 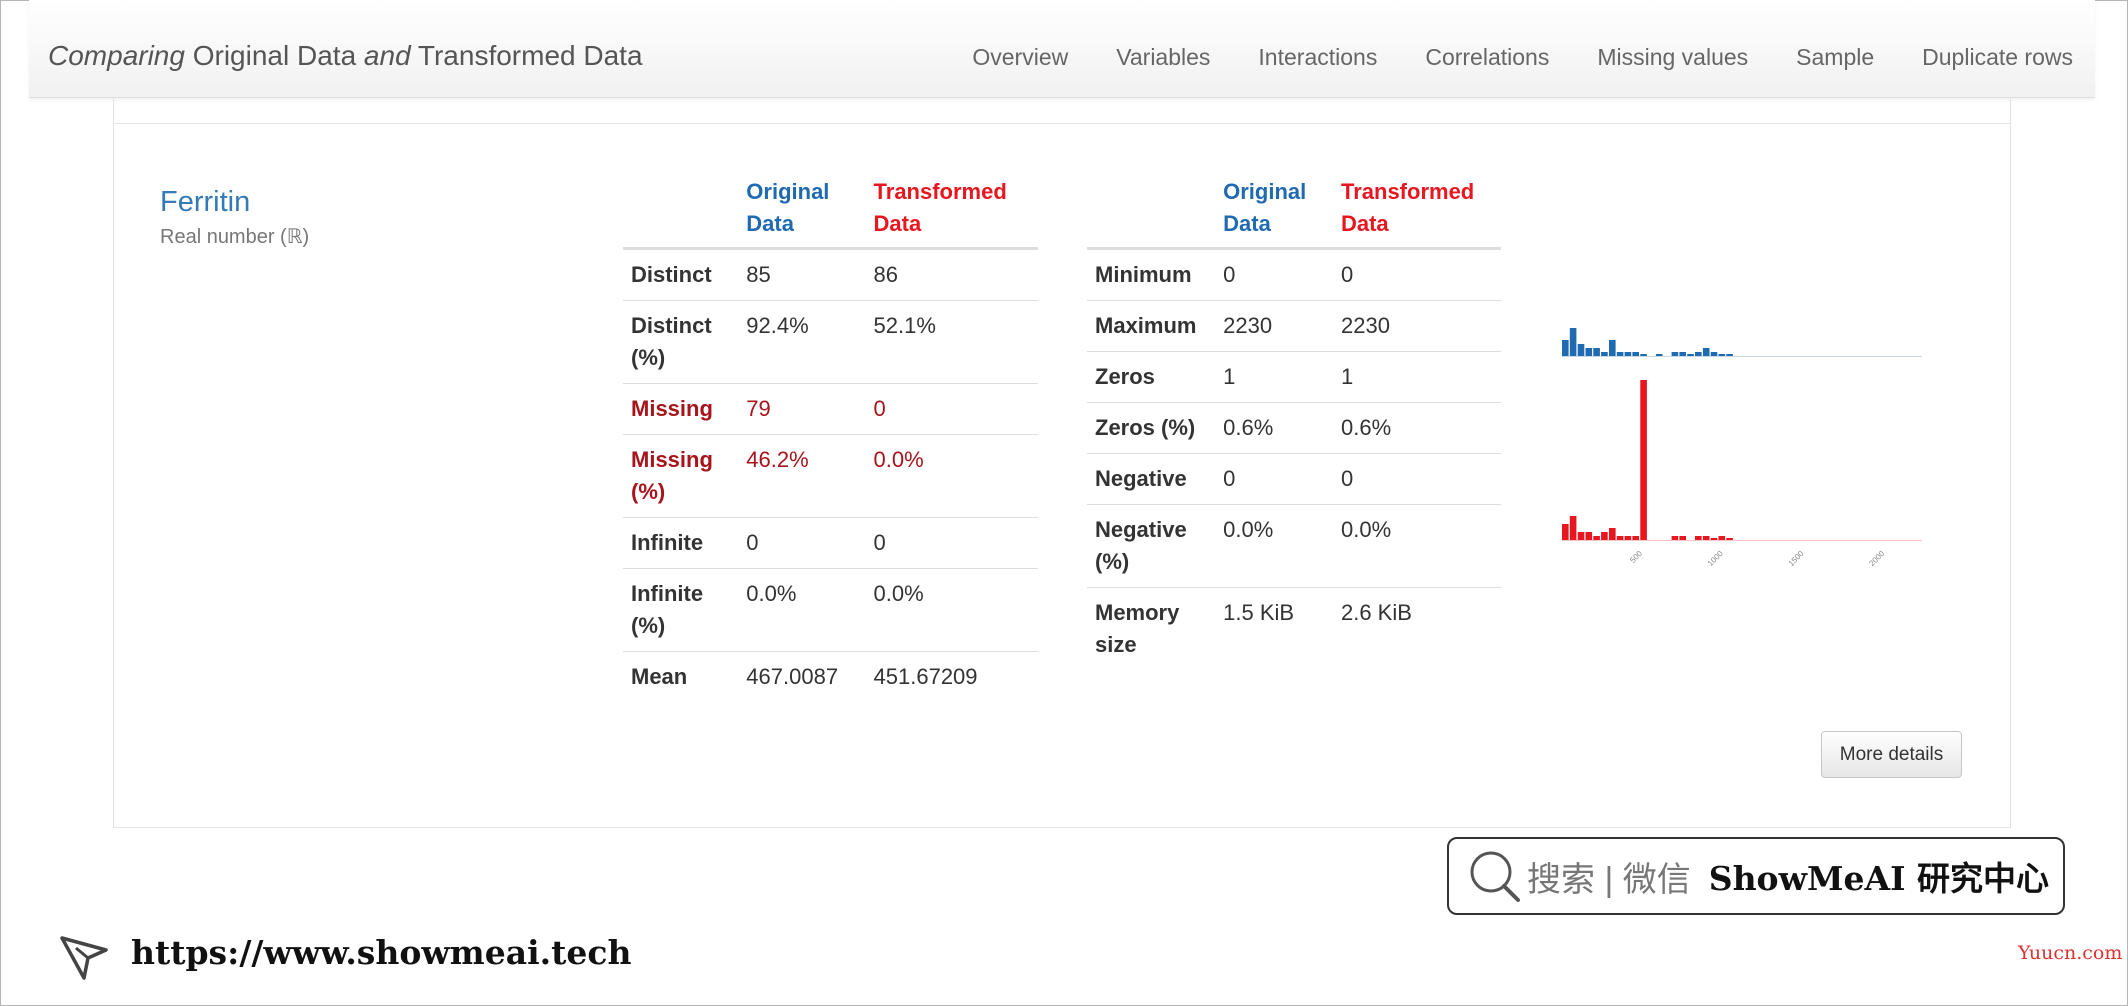 What do you see at coordinates (1742, 448) in the screenshot?
I see `histogram-chart: 0 500 1000 1500 2000` at bounding box center [1742, 448].